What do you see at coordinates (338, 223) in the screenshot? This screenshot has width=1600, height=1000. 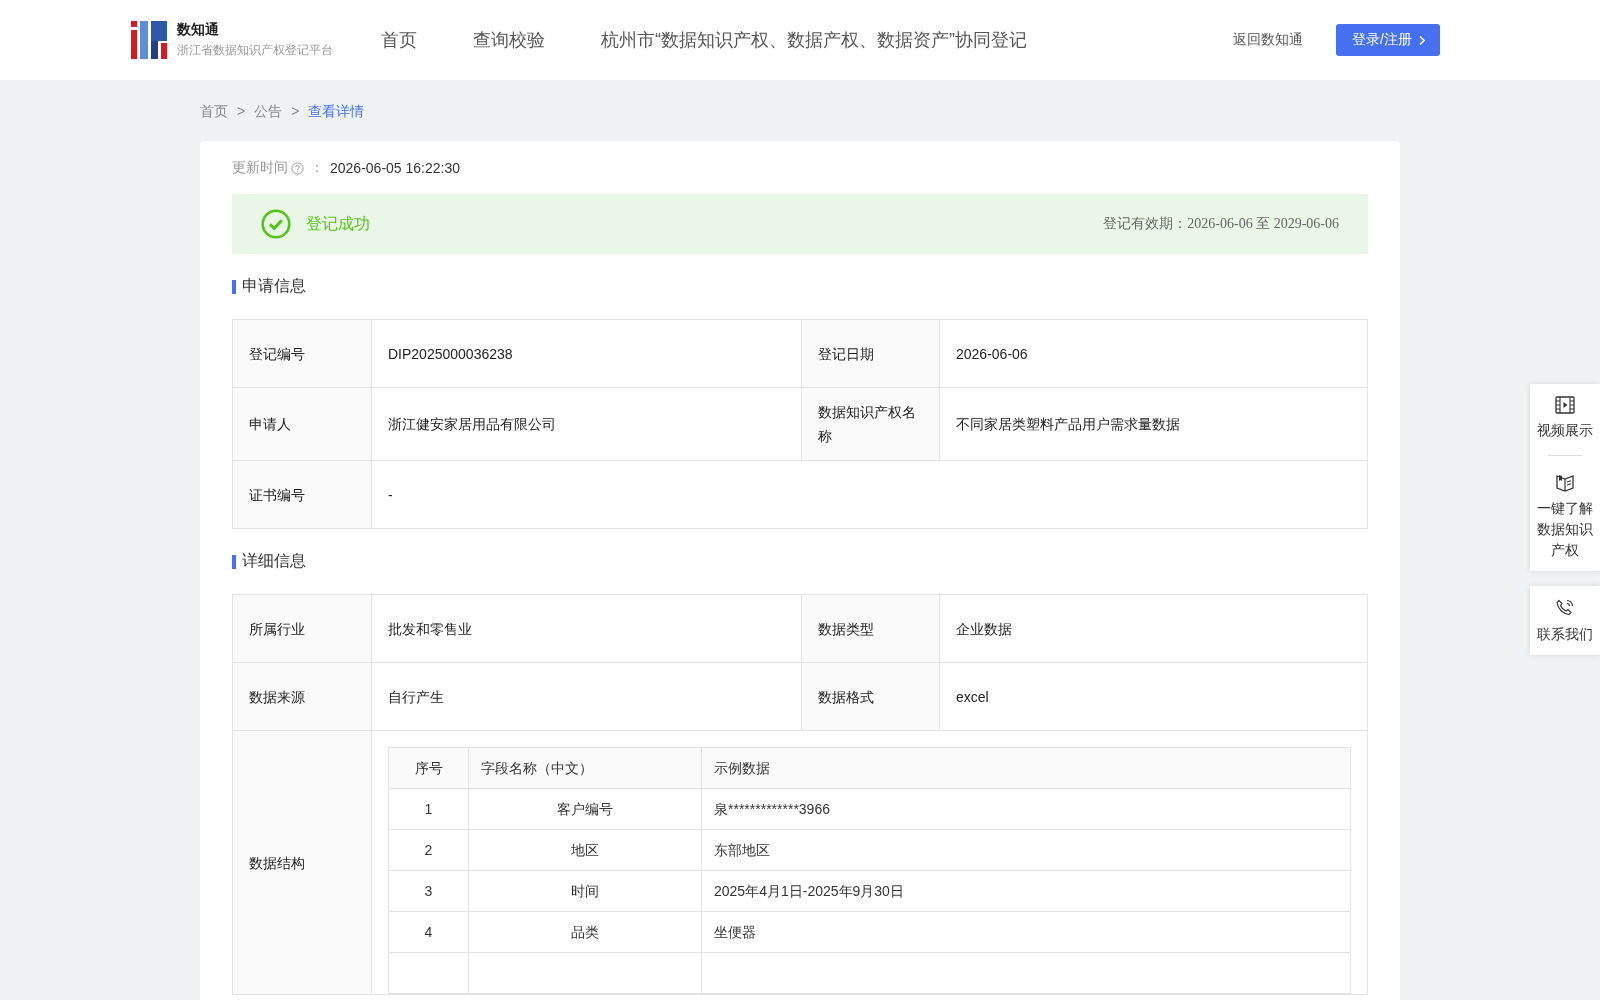 I see `status-text: 登记成功` at bounding box center [338, 223].